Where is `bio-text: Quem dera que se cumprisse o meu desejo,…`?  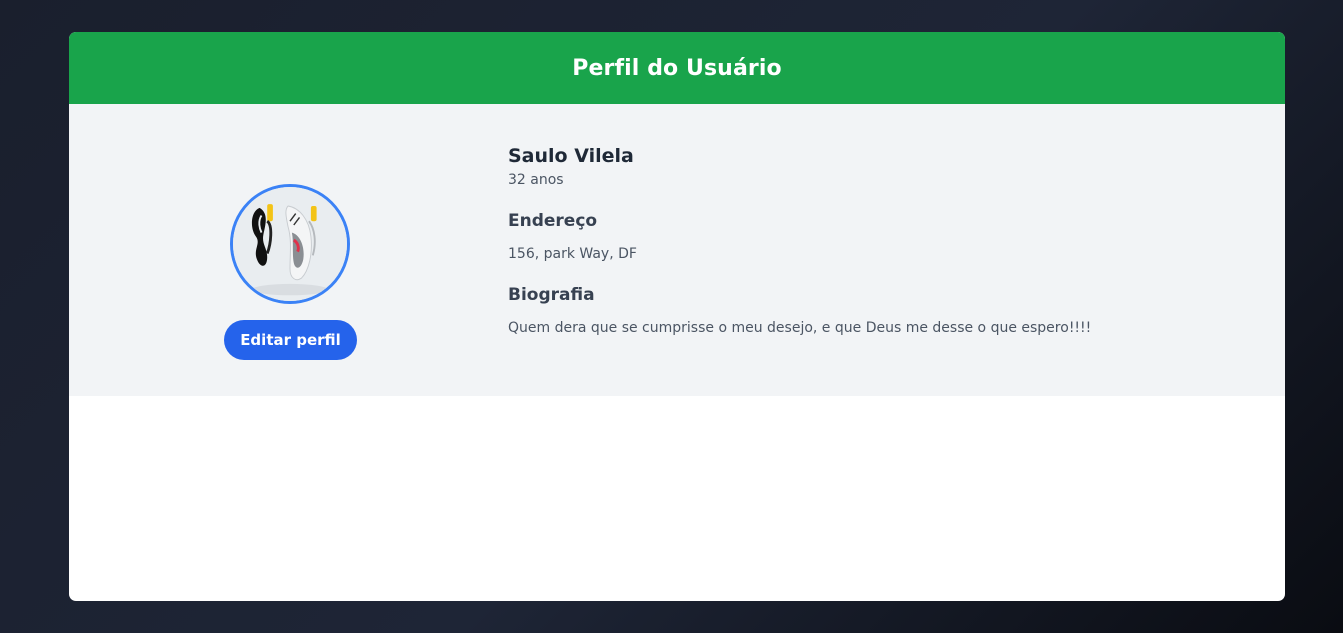
bio-text: Quem dera que se cumprisse o meu desejo,… is located at coordinates (800, 328).